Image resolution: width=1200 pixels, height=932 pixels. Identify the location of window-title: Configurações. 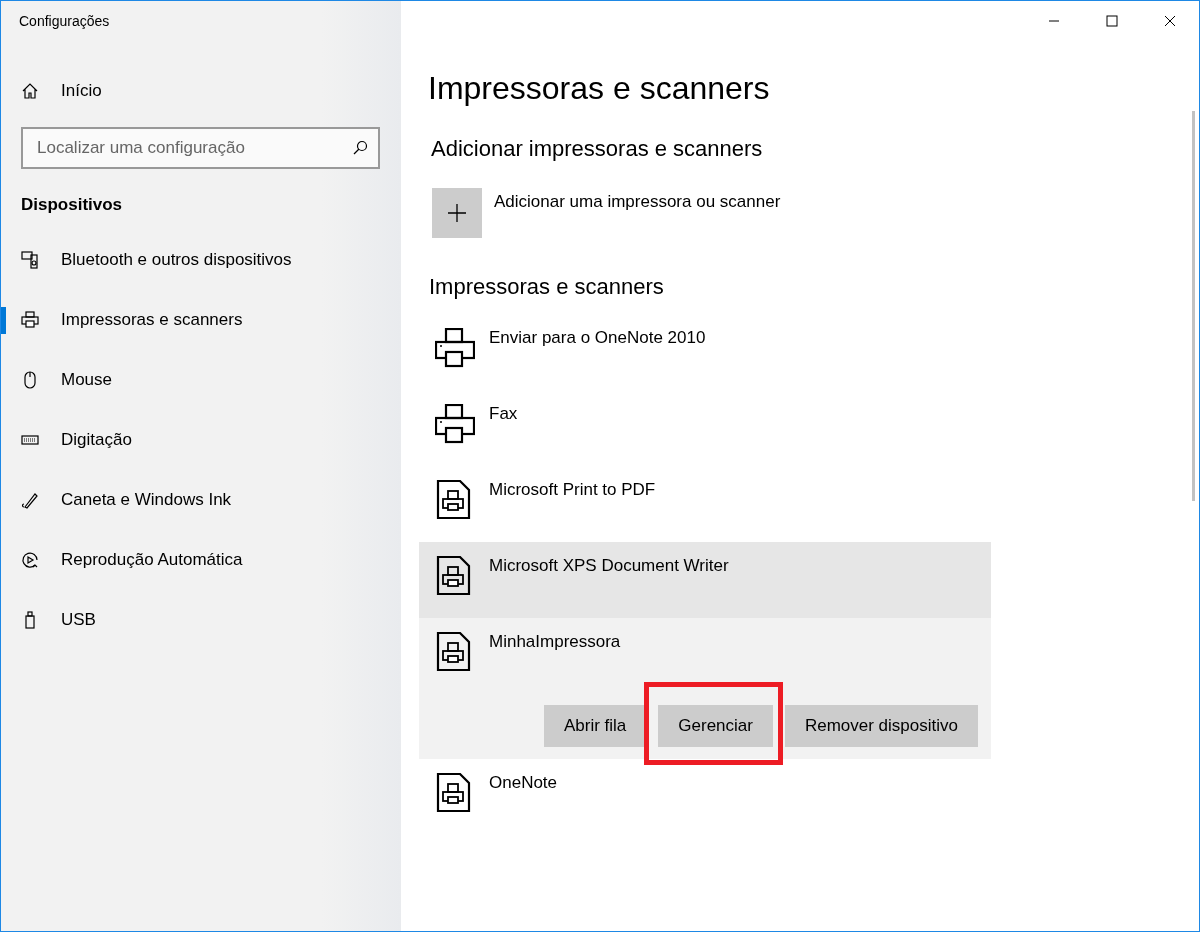
(64, 21).